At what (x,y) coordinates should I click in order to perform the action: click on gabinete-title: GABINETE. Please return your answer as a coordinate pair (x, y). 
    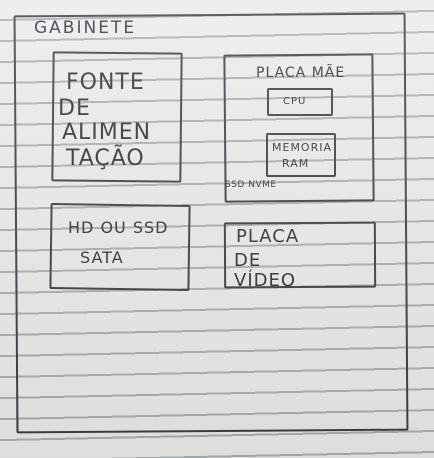
    Looking at the image, I should click on (85, 28).